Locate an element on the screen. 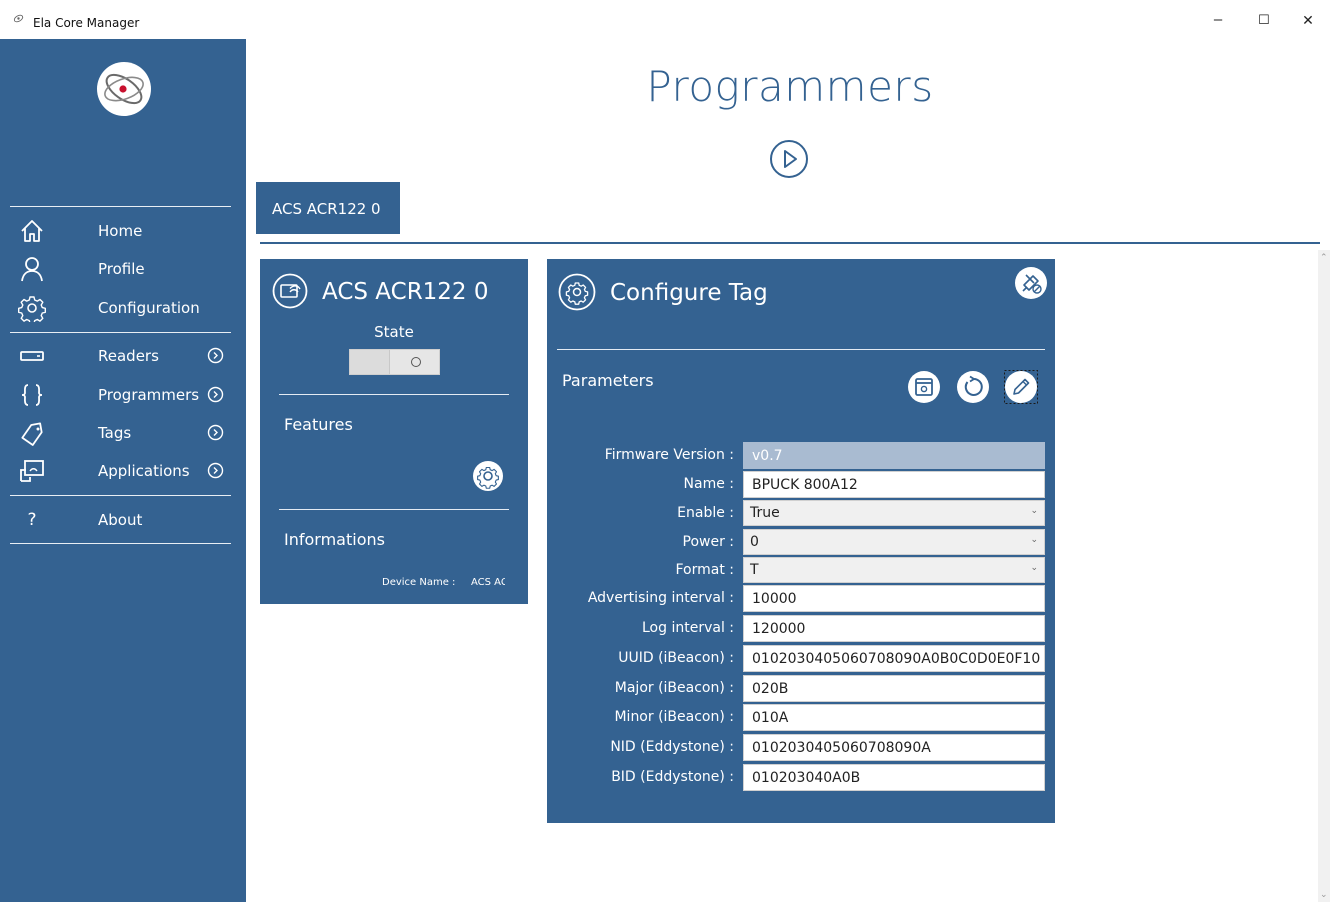 This screenshot has width=1330, height=902. sidebar-item-configuration: Configuration is located at coordinates (123, 308).